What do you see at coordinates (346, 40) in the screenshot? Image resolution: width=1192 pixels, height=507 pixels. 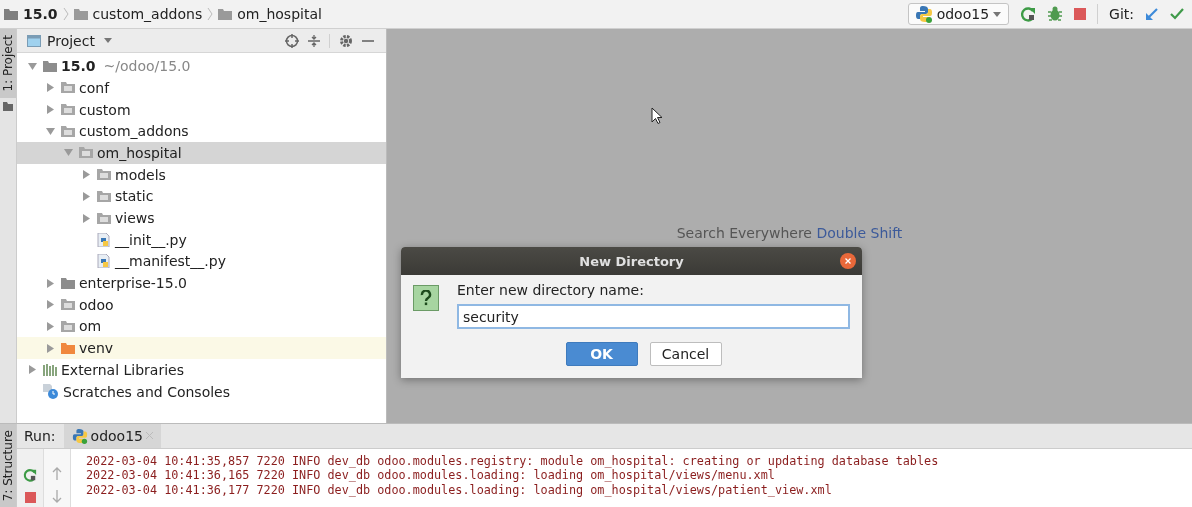 I see `settings-icon` at bounding box center [346, 40].